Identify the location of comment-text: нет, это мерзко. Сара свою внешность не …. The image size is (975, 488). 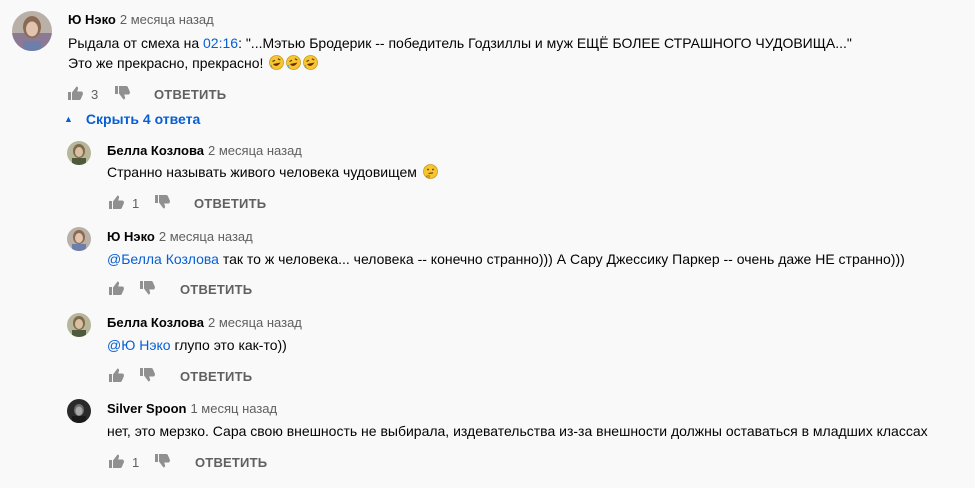
(517, 431).